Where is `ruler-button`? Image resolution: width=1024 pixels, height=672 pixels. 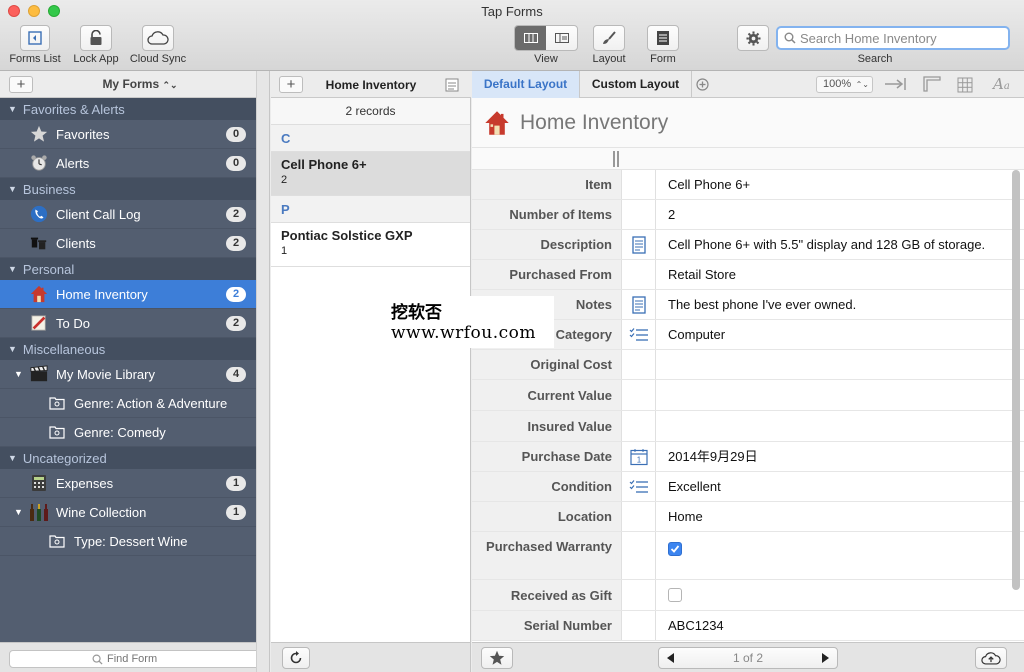 ruler-button is located at coordinates (932, 85).